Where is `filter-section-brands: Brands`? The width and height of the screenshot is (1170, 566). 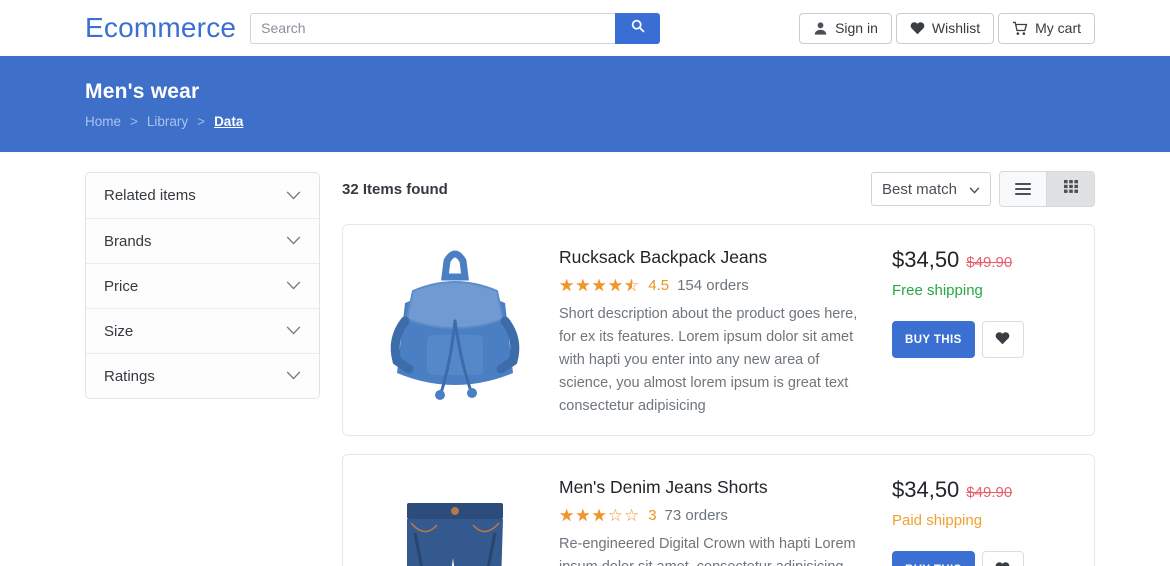
filter-section-brands: Brands is located at coordinates (202, 240).